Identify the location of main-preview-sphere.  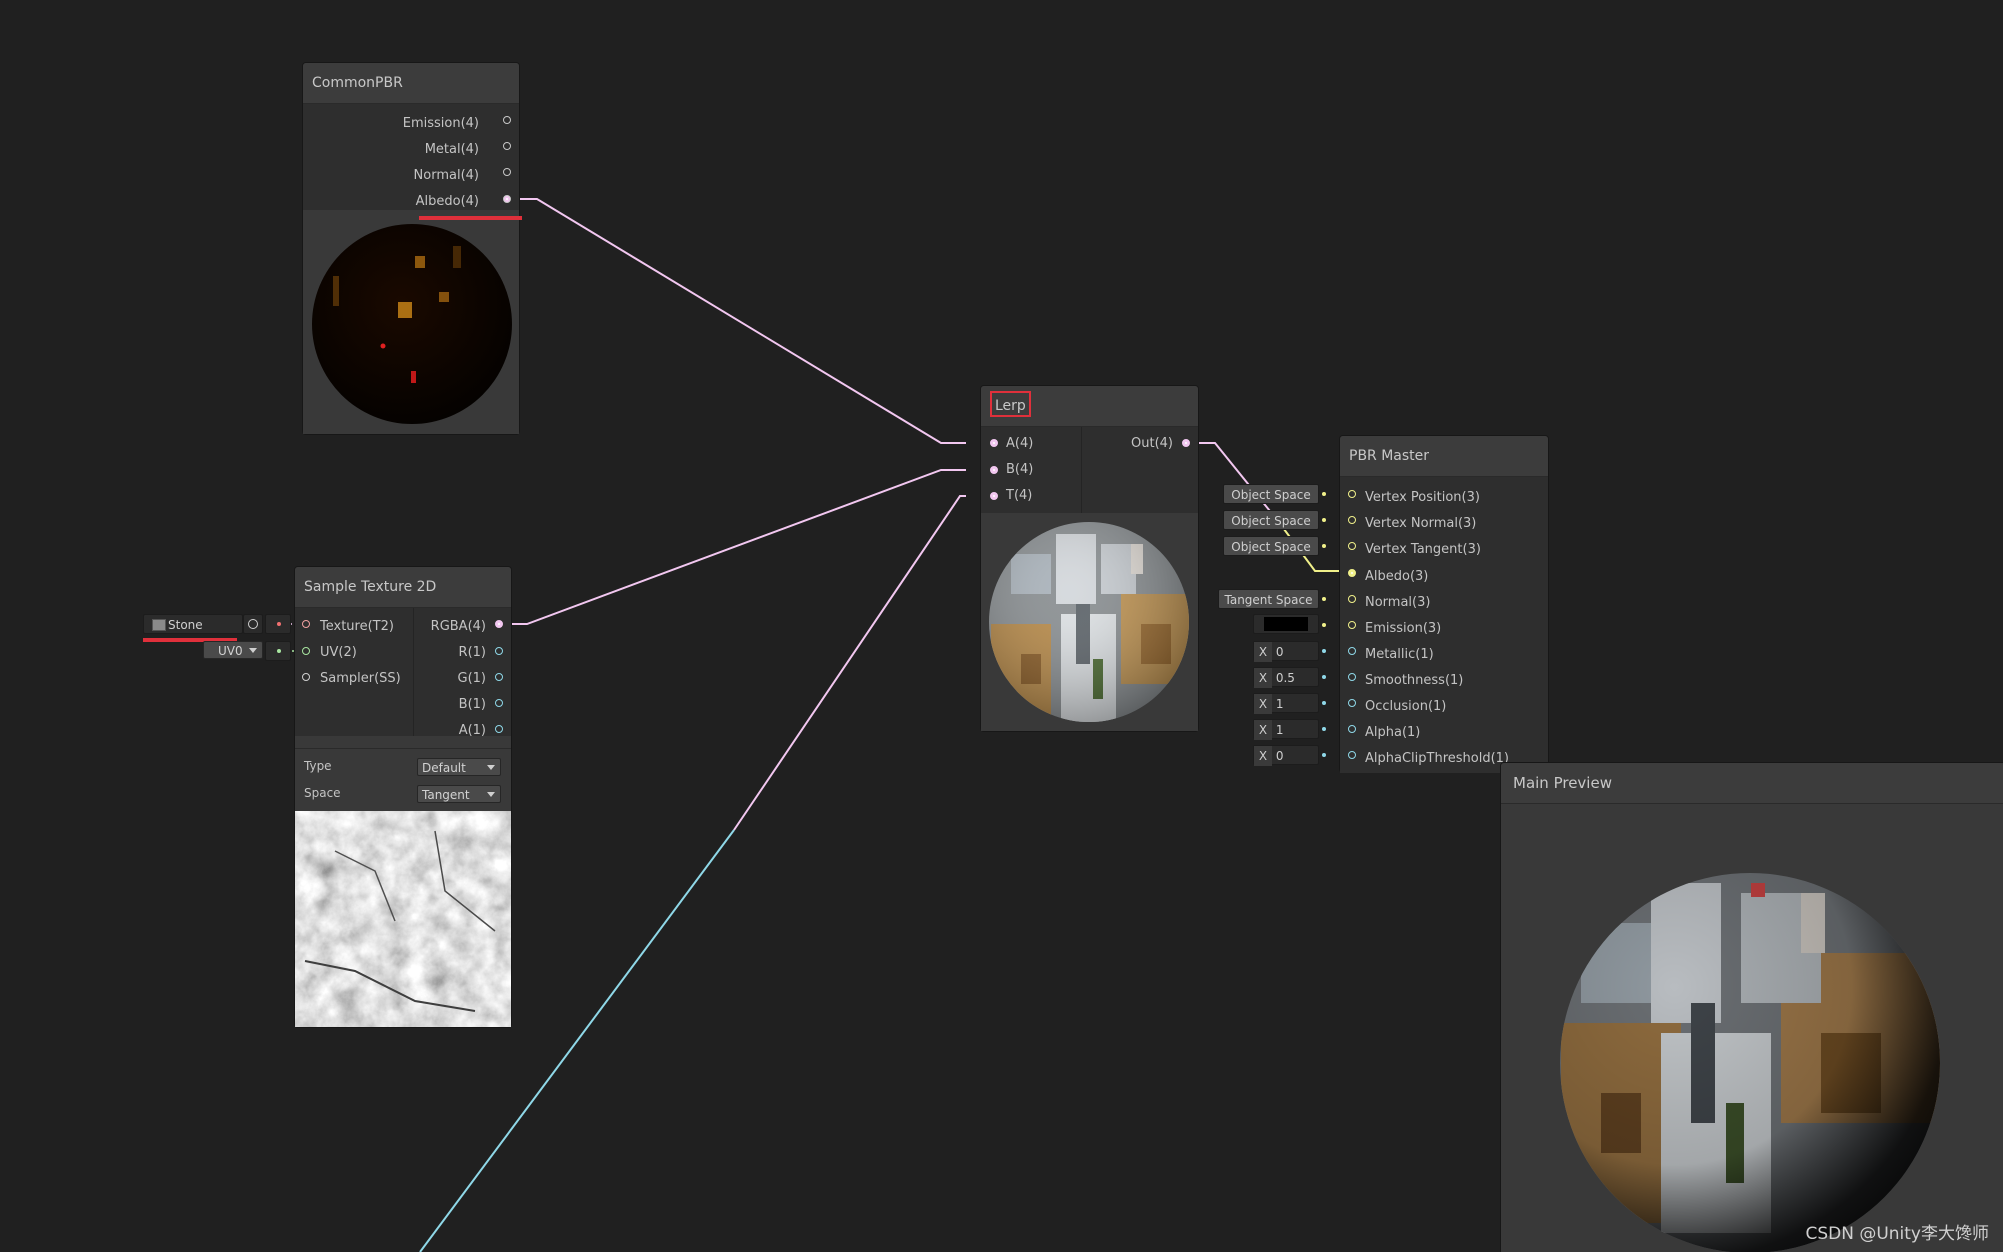
(1752, 1027).